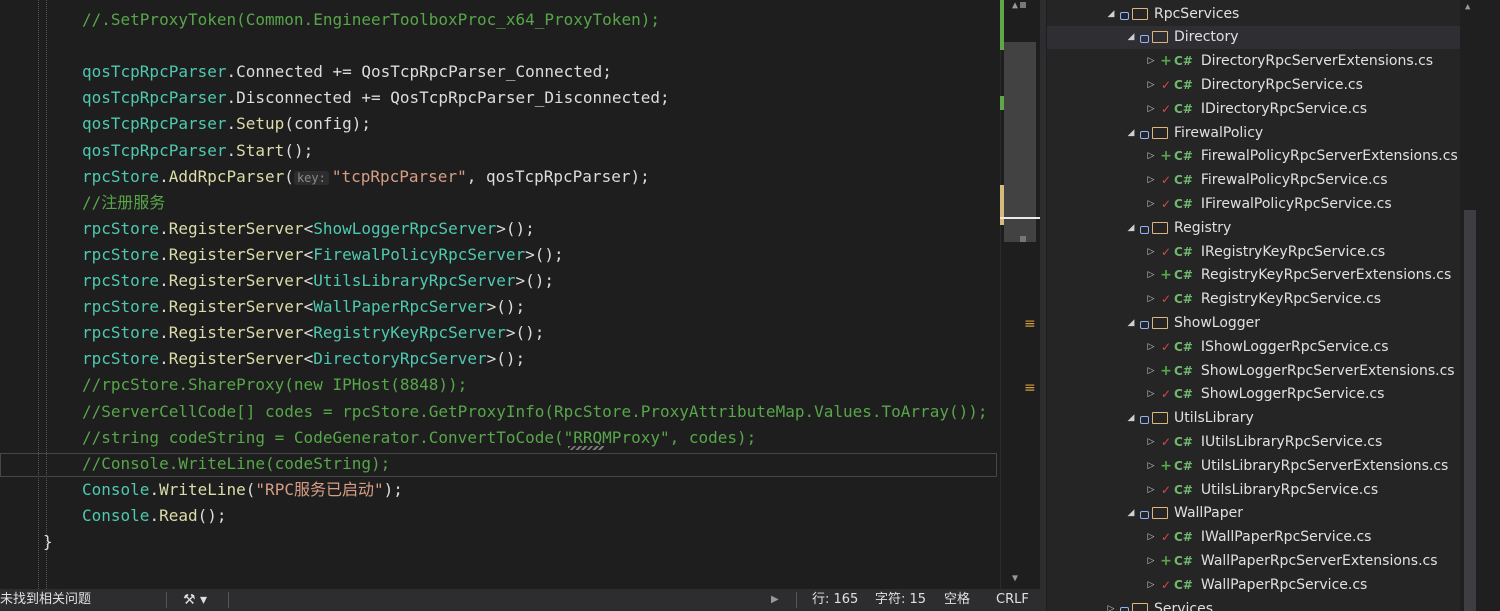  What do you see at coordinates (1253, 84) in the screenshot?
I see `tree-file: ▷ ✓ C# DirectoryRpcService.cs` at bounding box center [1253, 84].